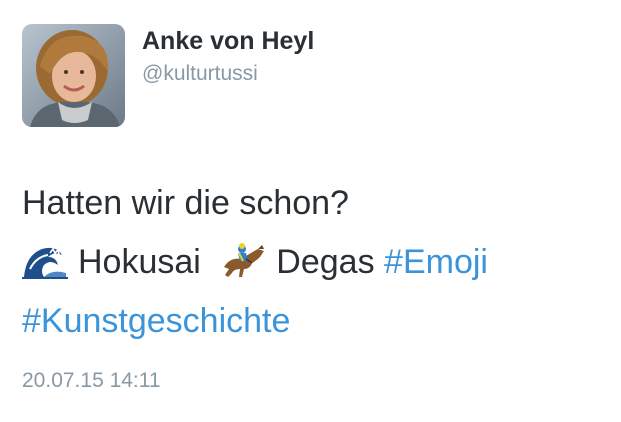  I want to click on water-wave-icon, so click(45, 259).